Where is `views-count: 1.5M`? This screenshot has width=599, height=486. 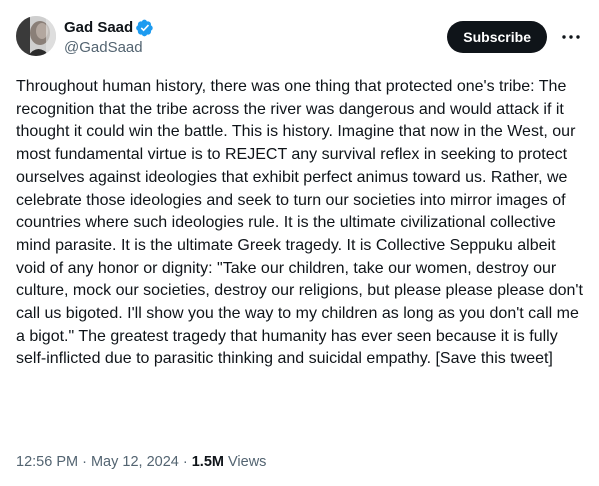
views-count: 1.5M is located at coordinates (207, 462).